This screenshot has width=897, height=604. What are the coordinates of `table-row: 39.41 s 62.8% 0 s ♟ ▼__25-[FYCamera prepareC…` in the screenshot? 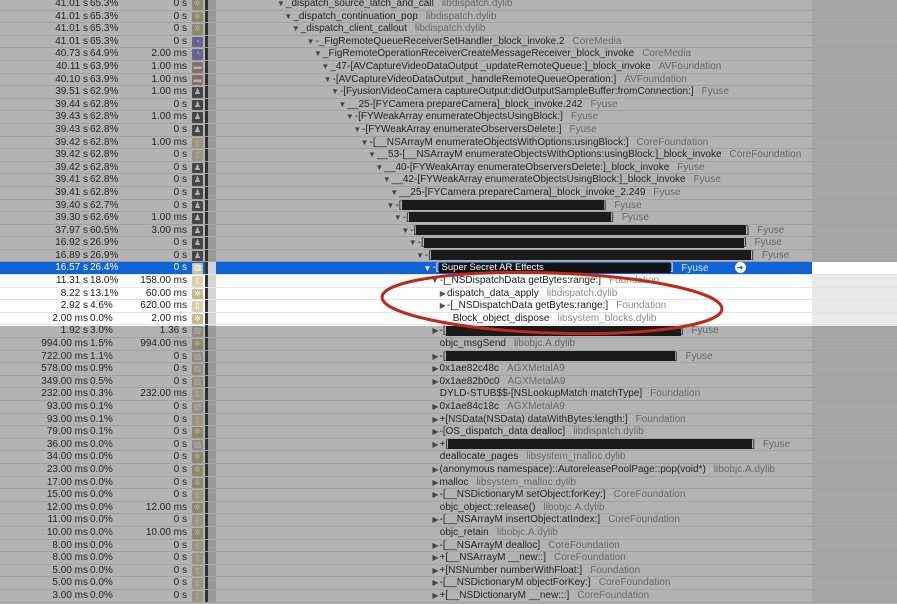 It's located at (448, 193).